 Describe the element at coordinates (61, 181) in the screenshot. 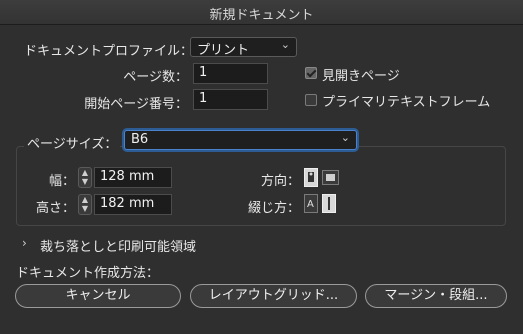

I see `width-label: 幅：` at that location.